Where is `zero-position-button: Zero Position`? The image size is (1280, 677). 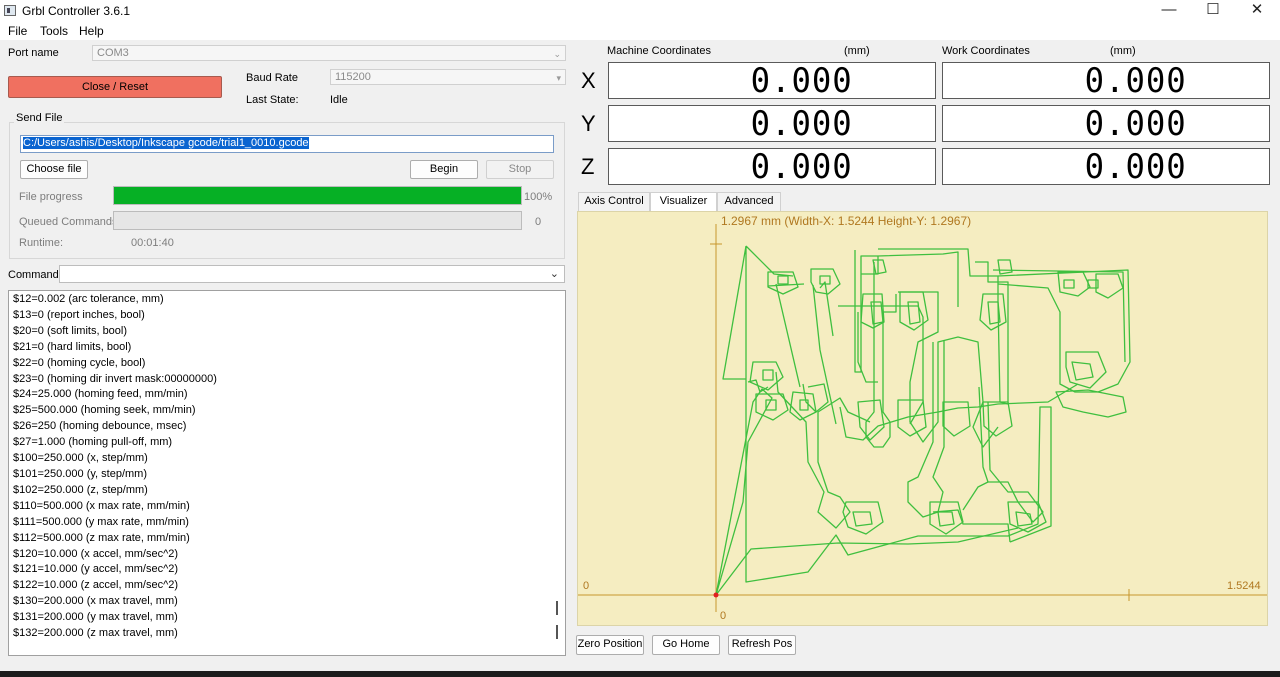 zero-position-button: Zero Position is located at coordinates (610, 645).